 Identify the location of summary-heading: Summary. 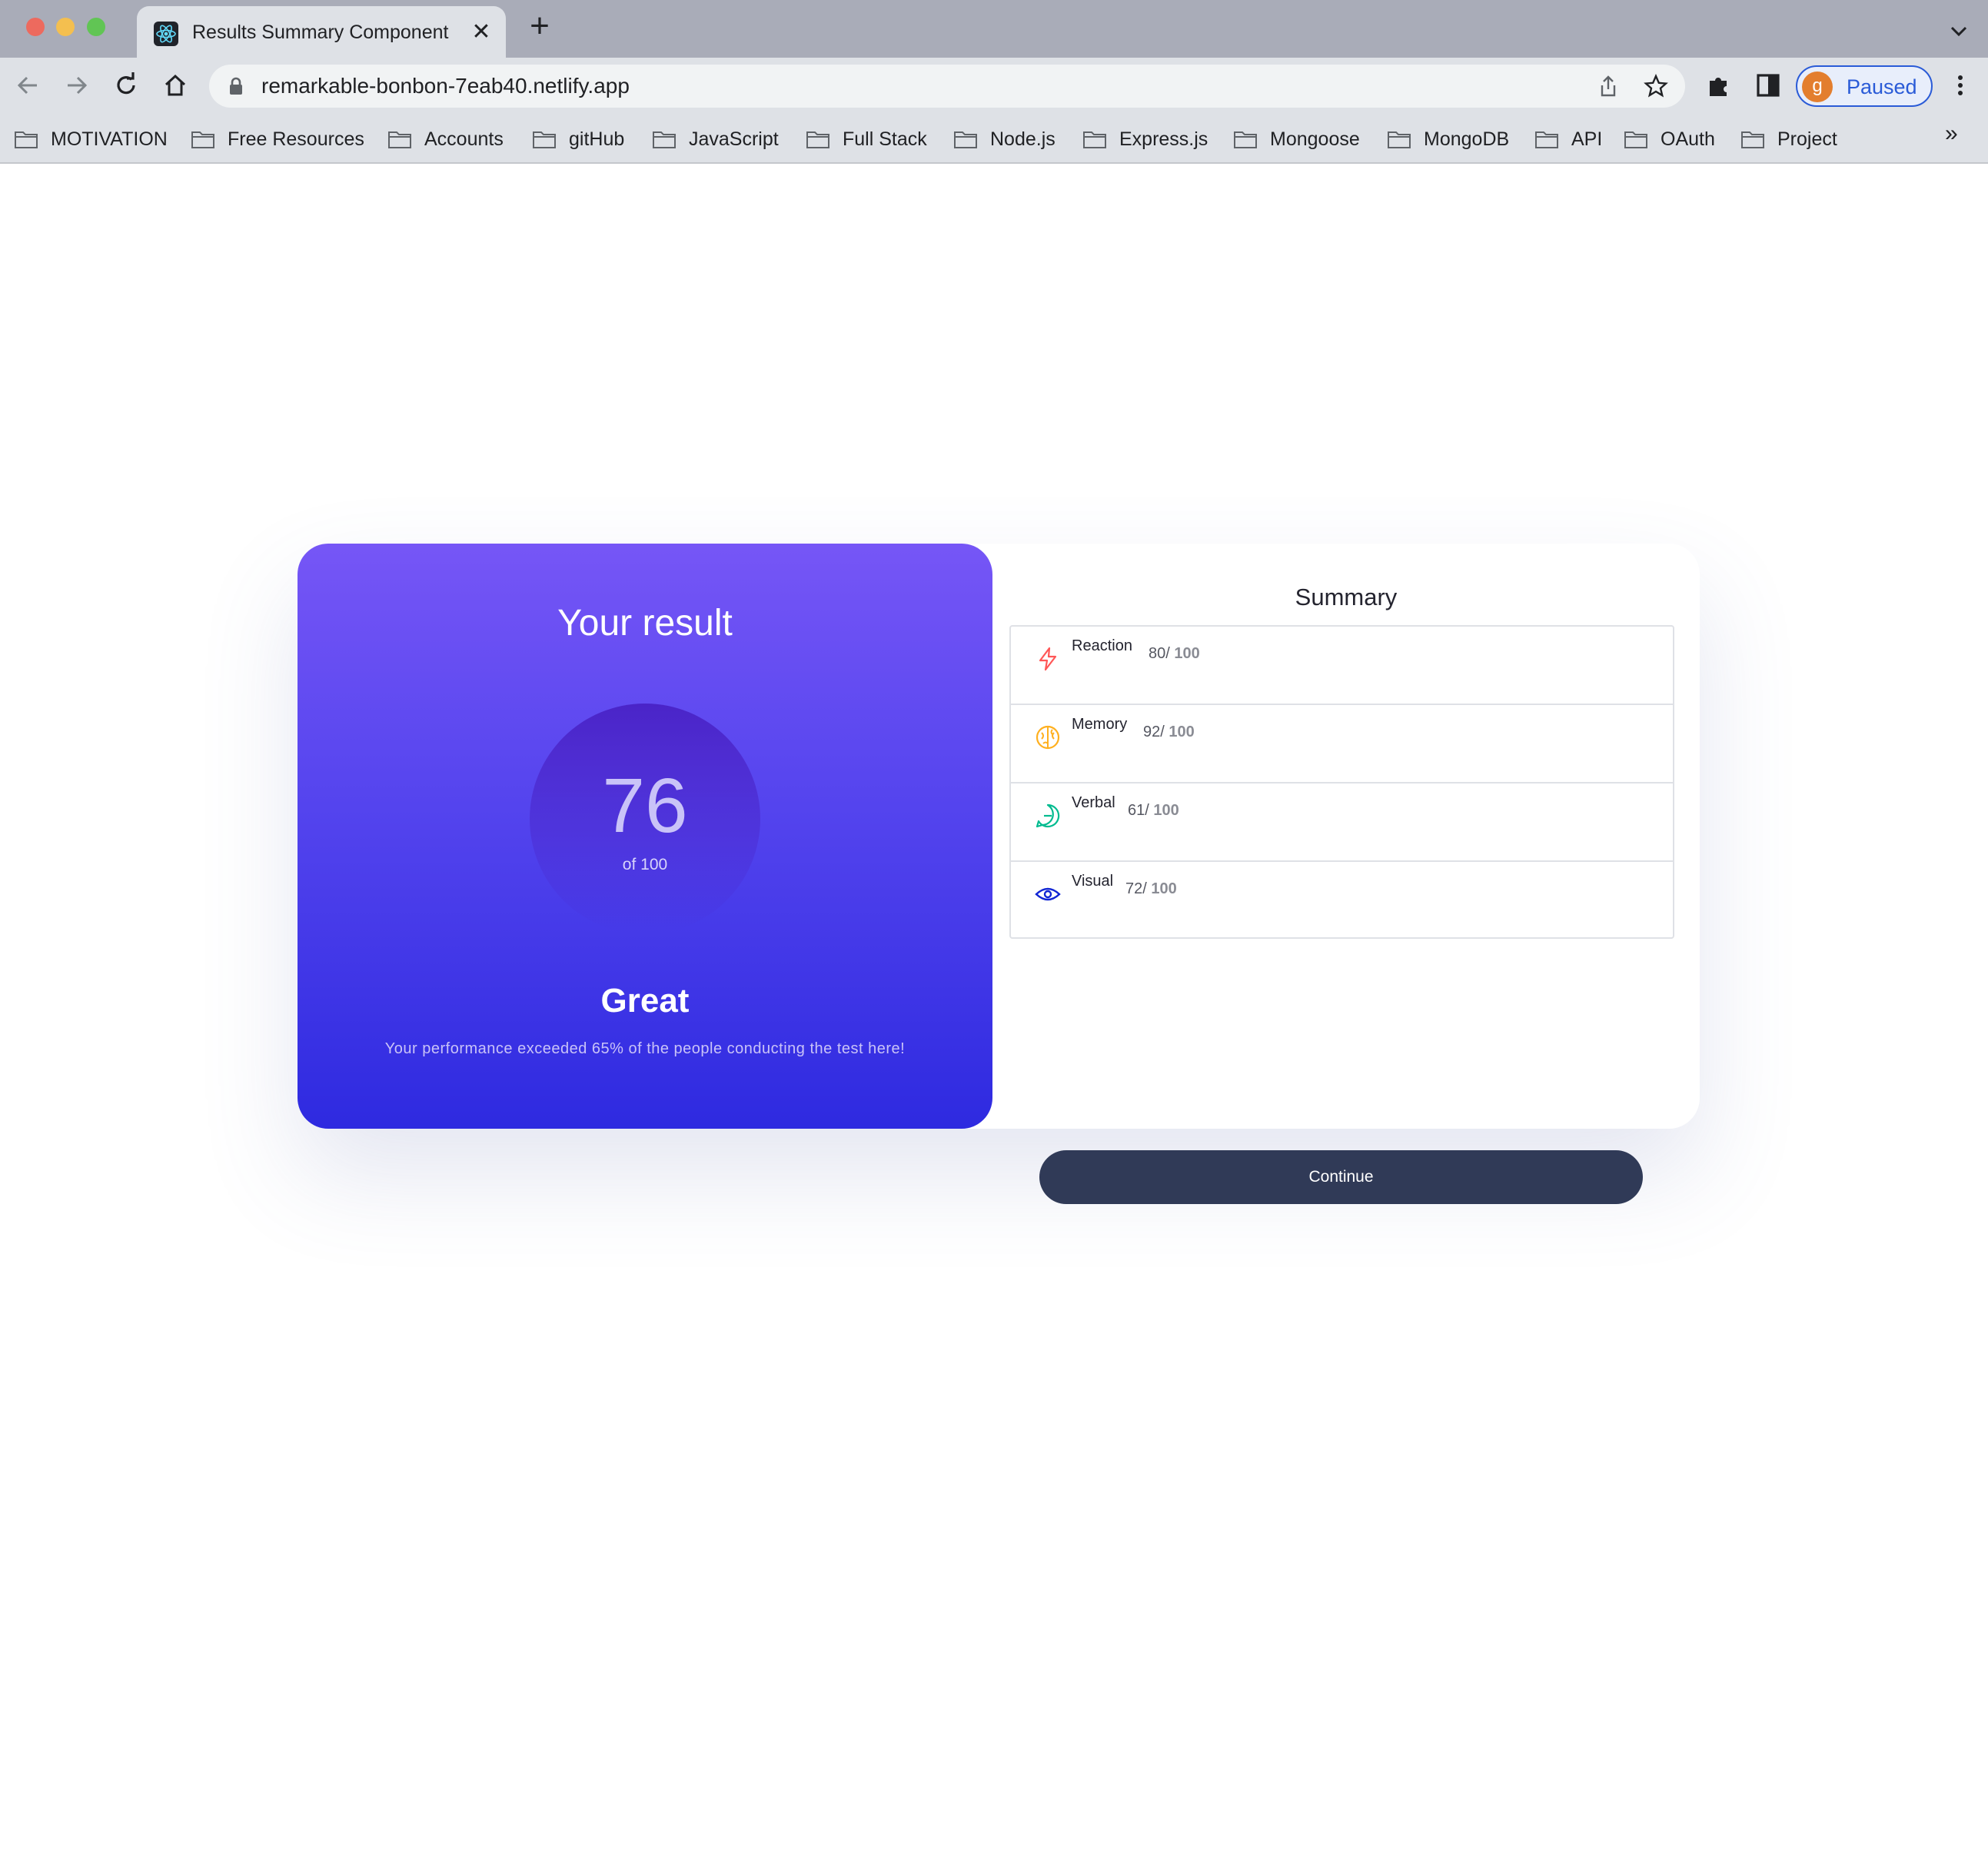
(1346, 597).